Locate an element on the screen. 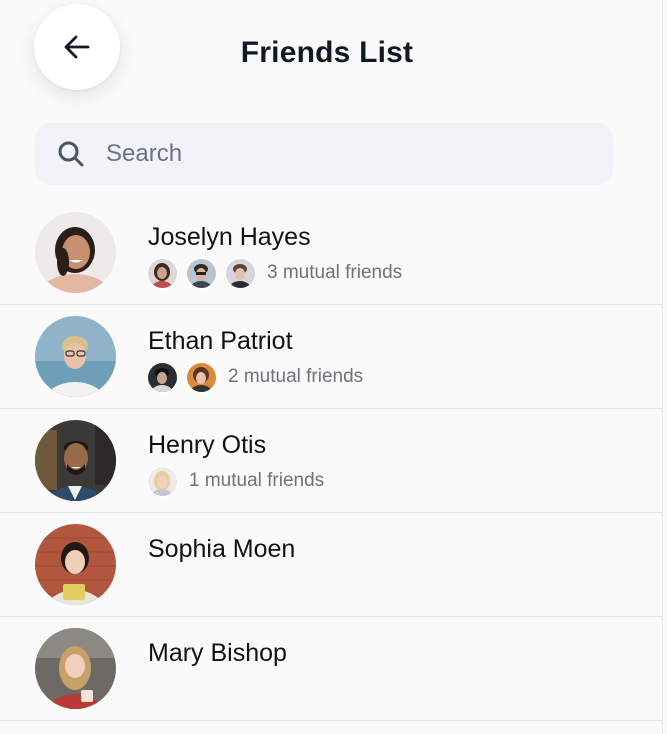  page-title: Friends List is located at coordinates (327, 52).